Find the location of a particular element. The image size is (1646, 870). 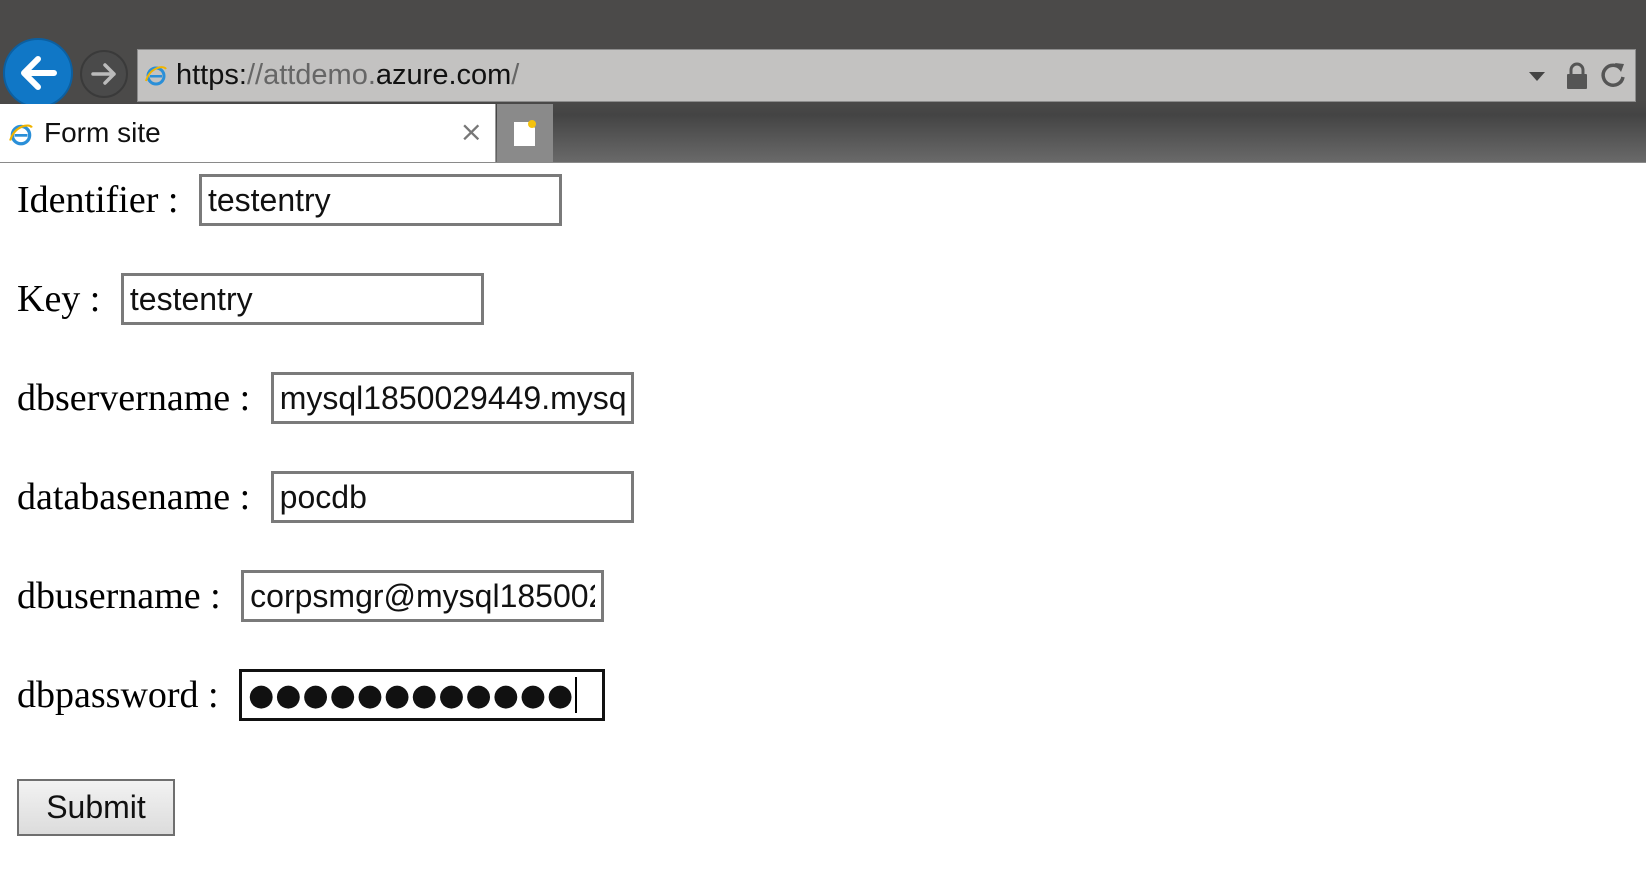

forward-button is located at coordinates (104, 74).